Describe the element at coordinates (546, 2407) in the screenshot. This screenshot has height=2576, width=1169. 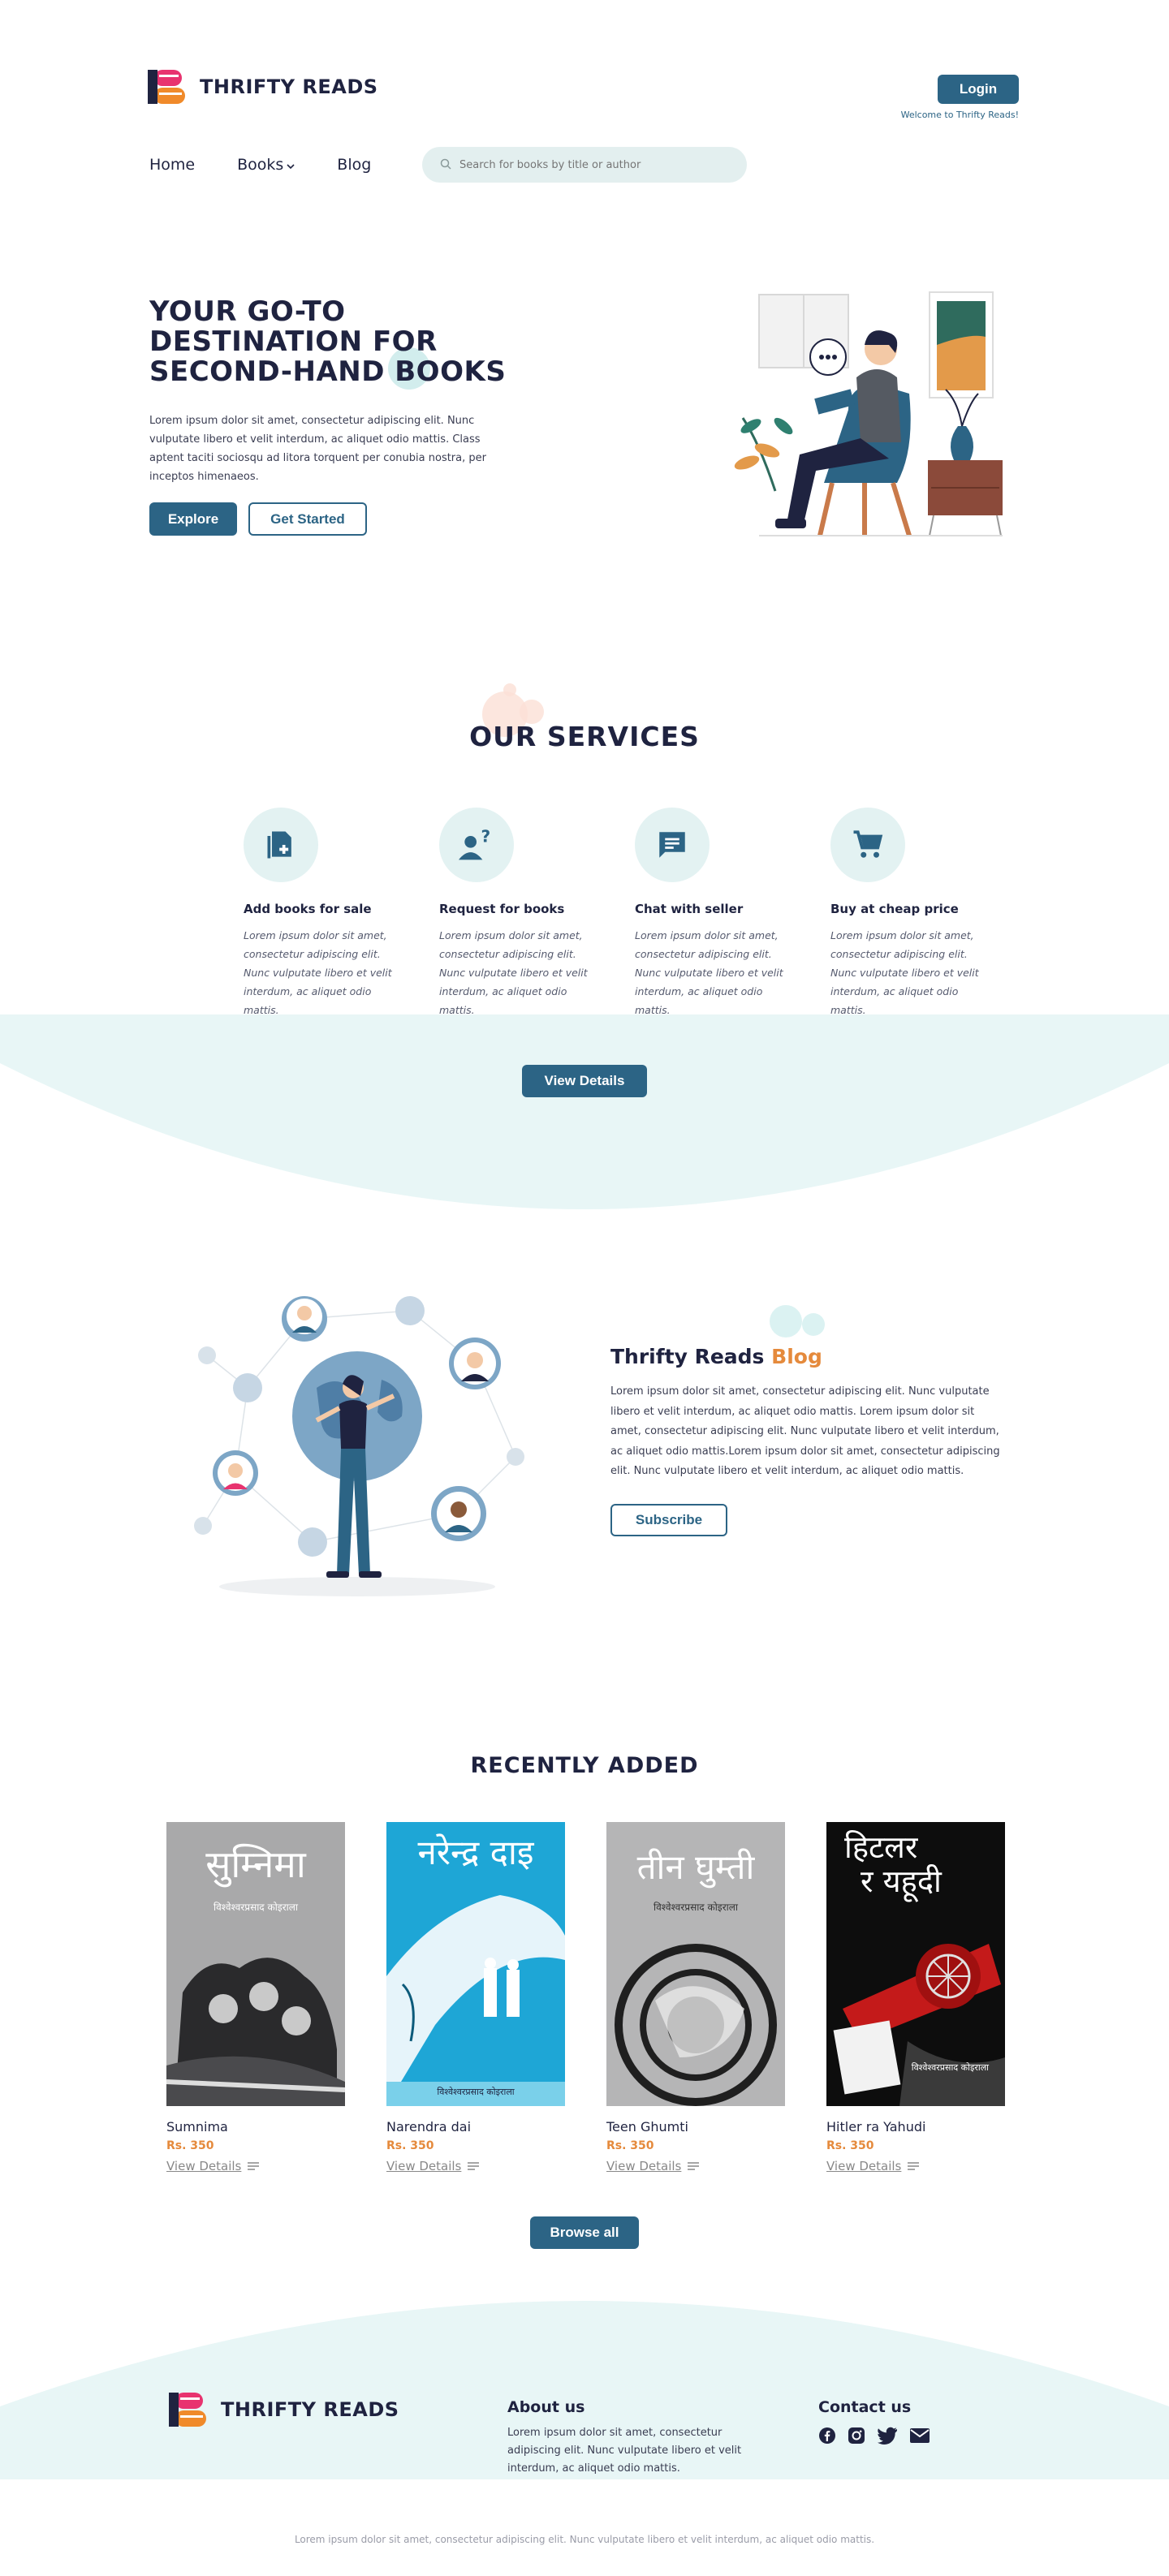
I see `about-title: About us` at that location.